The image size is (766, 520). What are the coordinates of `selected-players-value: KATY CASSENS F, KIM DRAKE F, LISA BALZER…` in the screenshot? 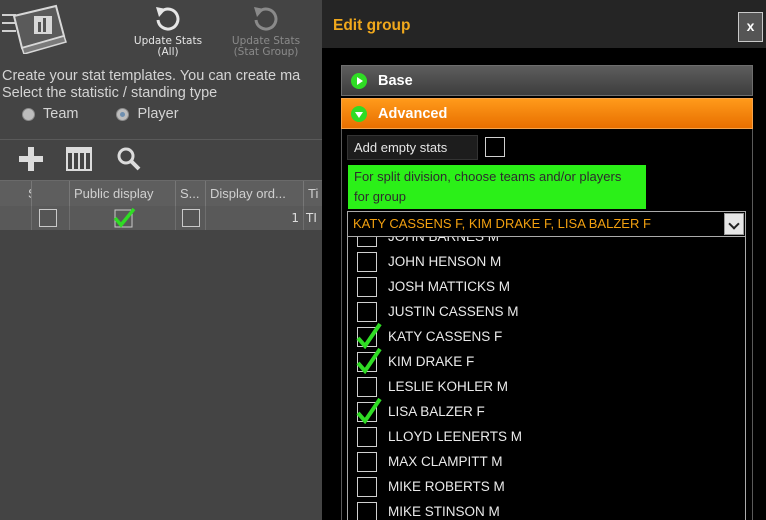 It's located at (502, 223).